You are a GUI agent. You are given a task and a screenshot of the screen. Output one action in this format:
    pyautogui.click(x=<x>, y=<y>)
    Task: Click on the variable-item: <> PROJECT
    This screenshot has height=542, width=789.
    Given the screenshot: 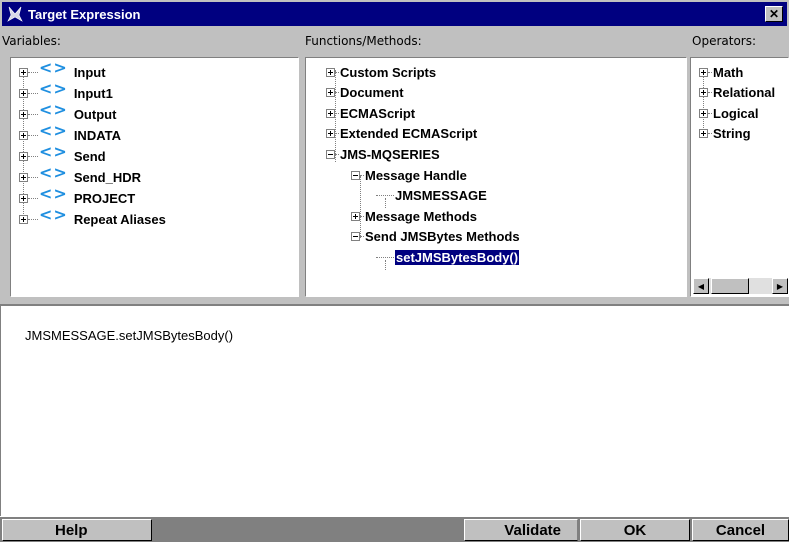 What is the action you would take?
    pyautogui.click(x=77, y=196)
    